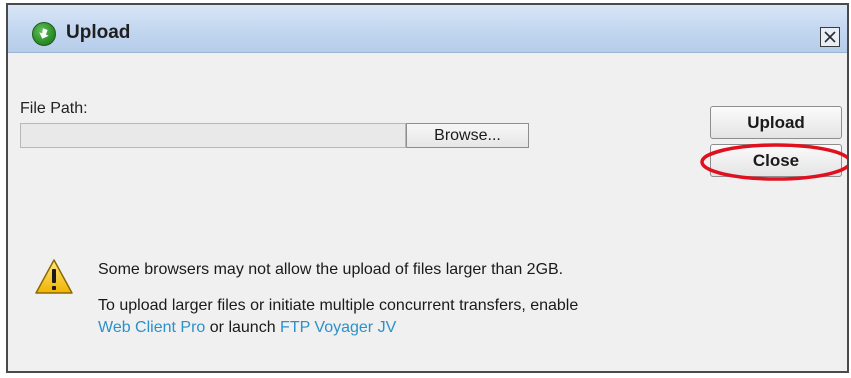 This screenshot has width=851, height=378. What do you see at coordinates (776, 160) in the screenshot?
I see `close-button: Close` at bounding box center [776, 160].